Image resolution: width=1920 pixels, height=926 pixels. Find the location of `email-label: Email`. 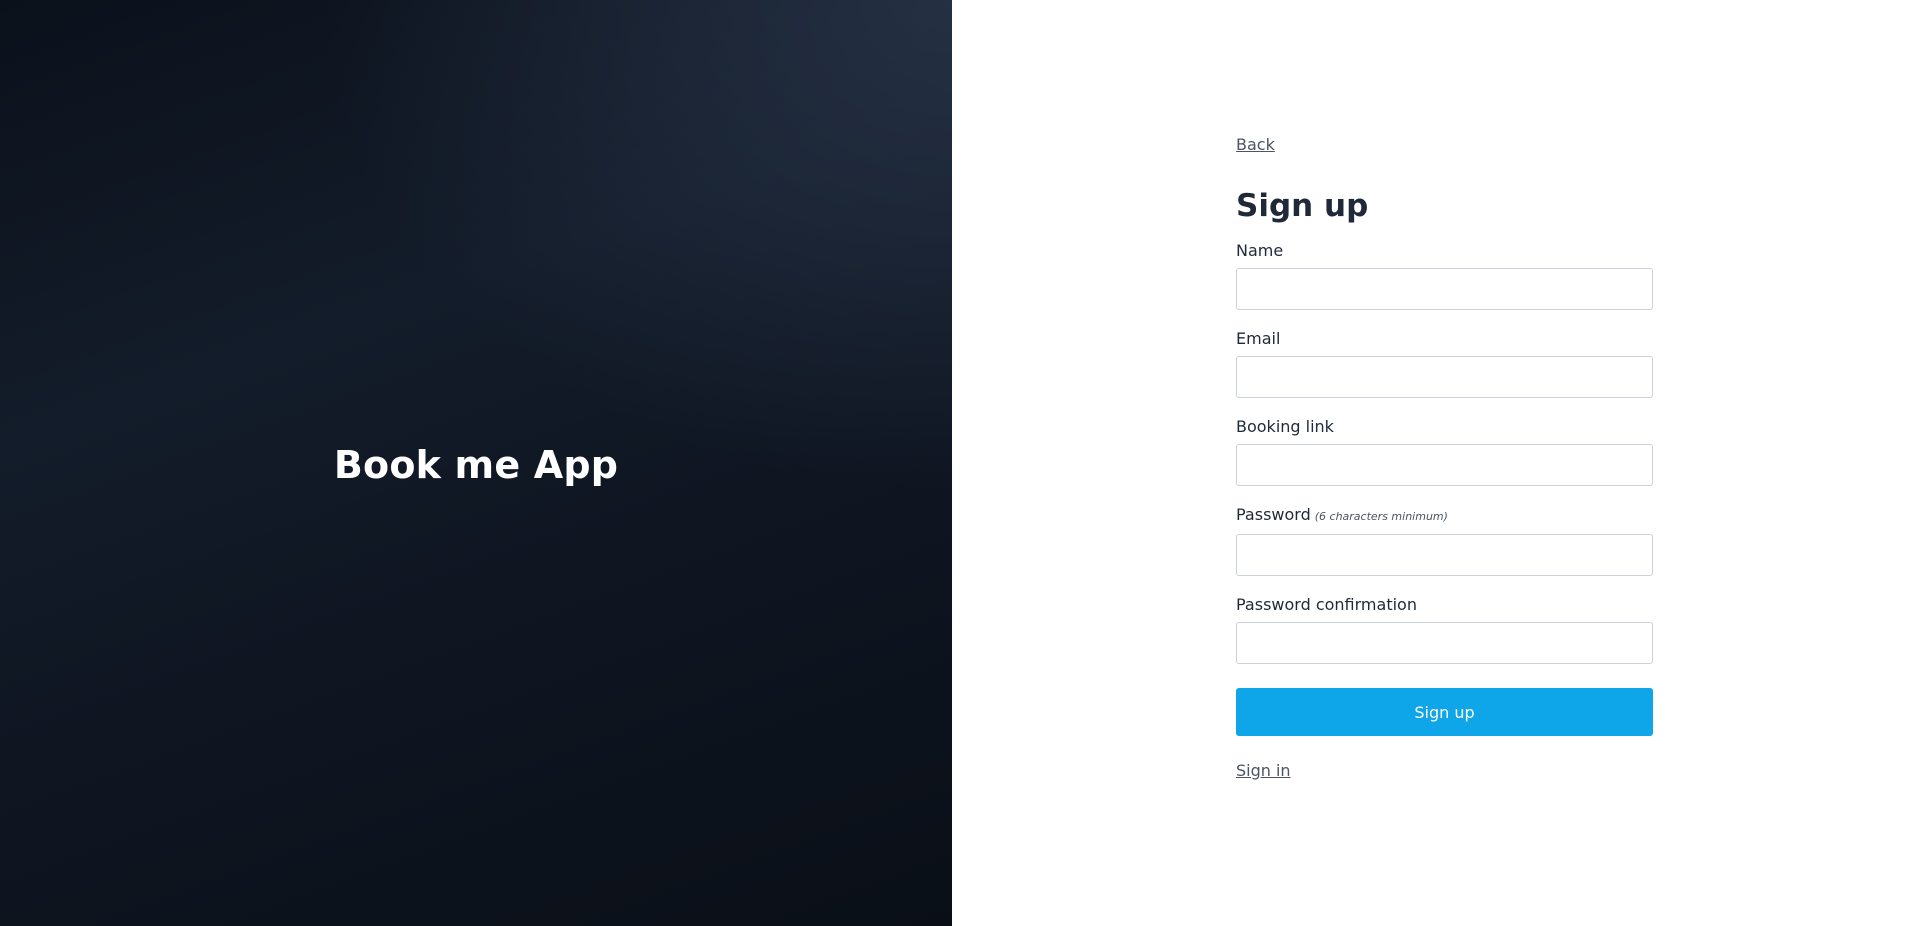

email-label: Email is located at coordinates (1444, 339).